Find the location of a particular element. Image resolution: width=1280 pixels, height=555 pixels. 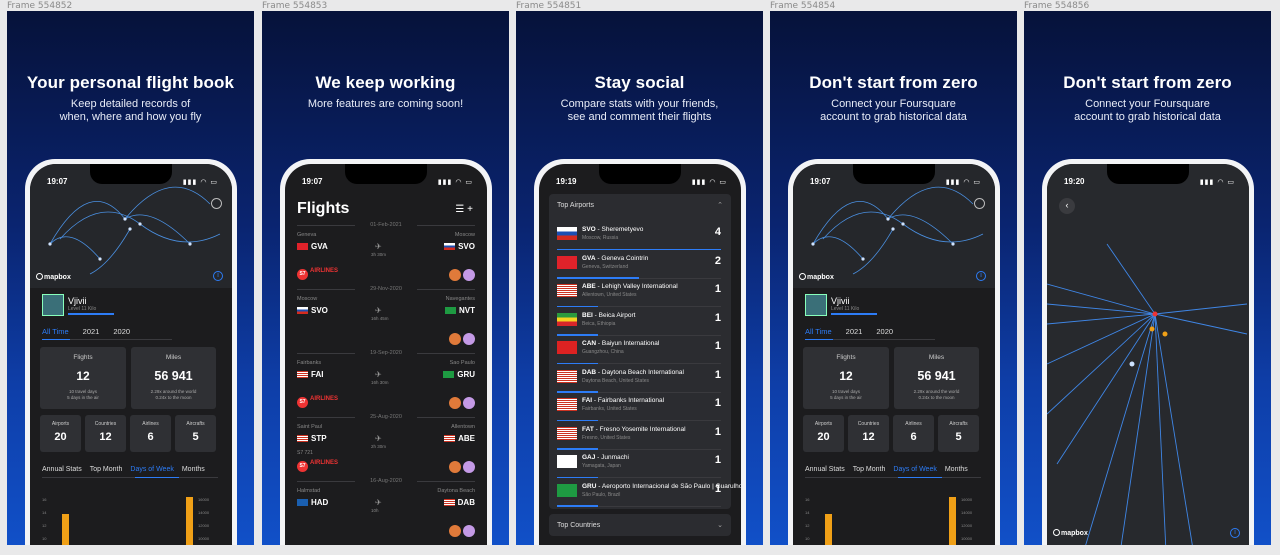

back-button: ‹ is located at coordinates (1067, 206).